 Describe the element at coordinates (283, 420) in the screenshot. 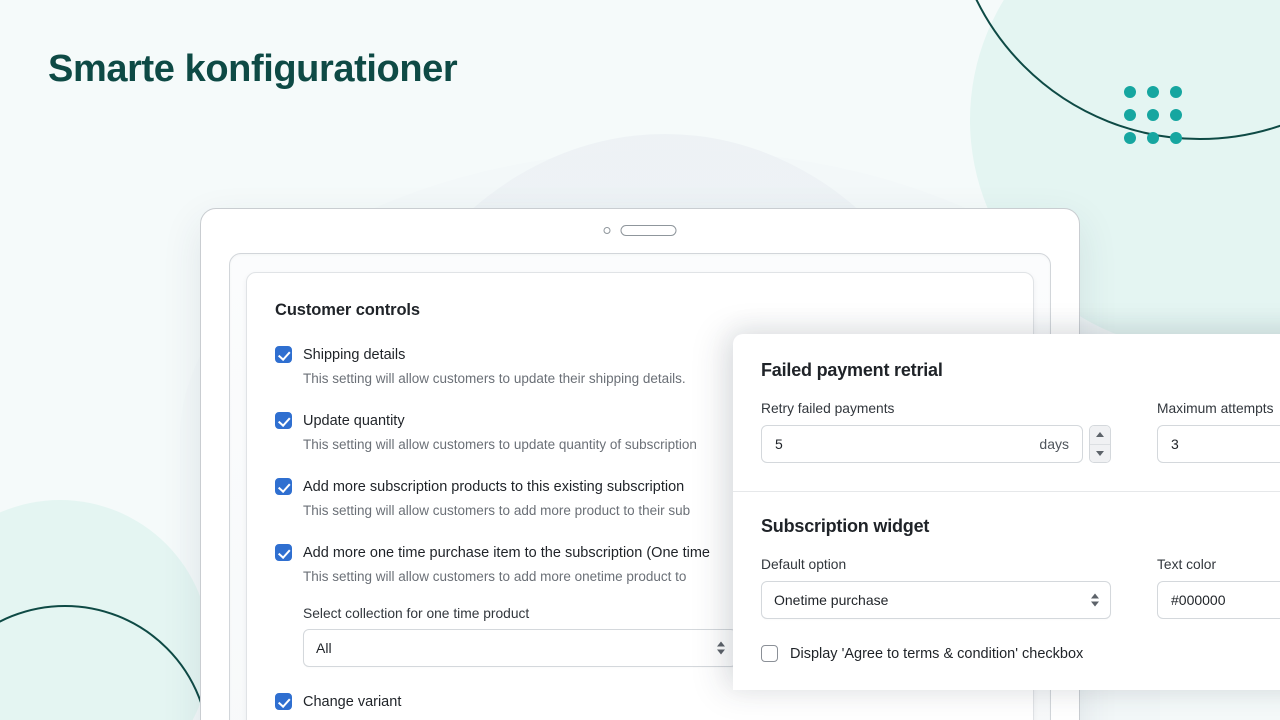

I see `checkbox-update-quantity` at that location.